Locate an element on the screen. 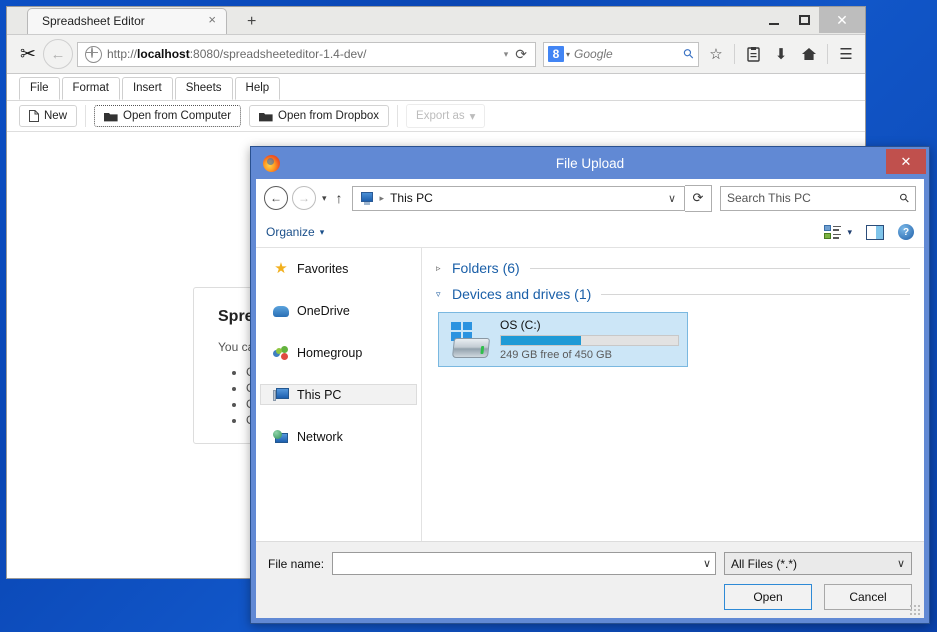  file-name-input: ∨ is located at coordinates (524, 563).